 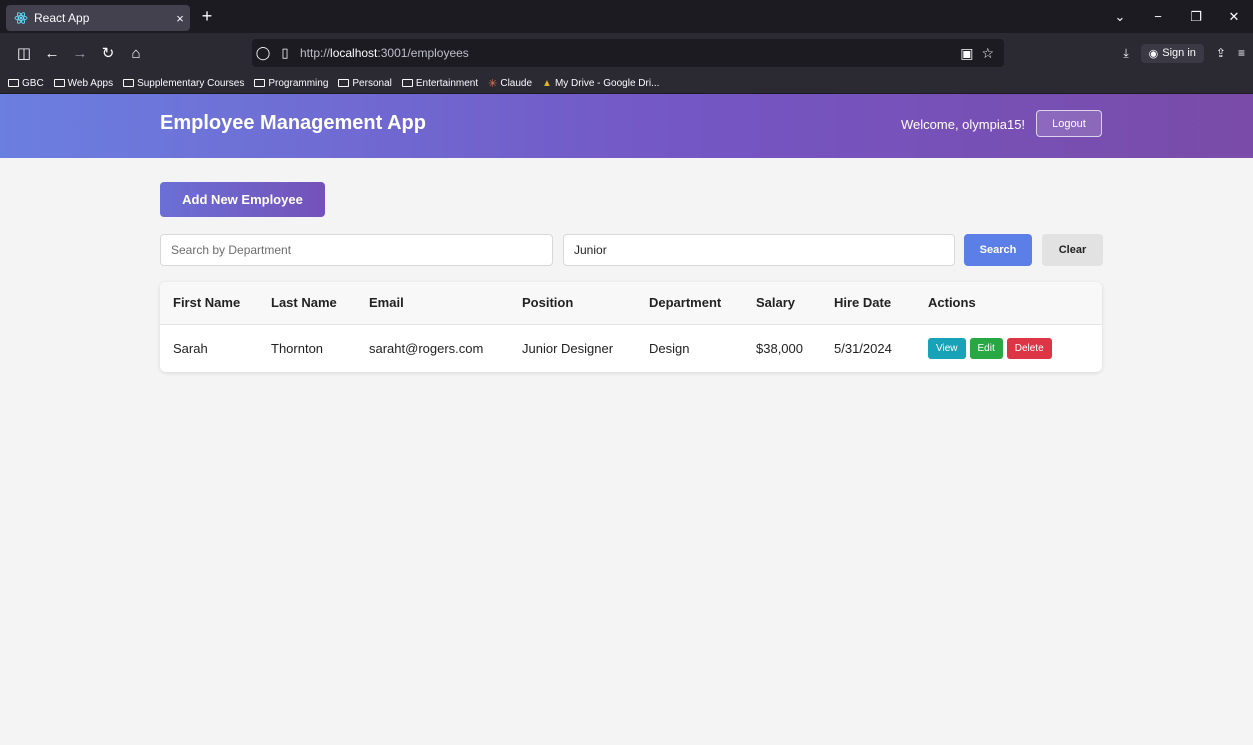 I want to click on sign-in-button: ◉ Sign in, so click(x=1172, y=53).